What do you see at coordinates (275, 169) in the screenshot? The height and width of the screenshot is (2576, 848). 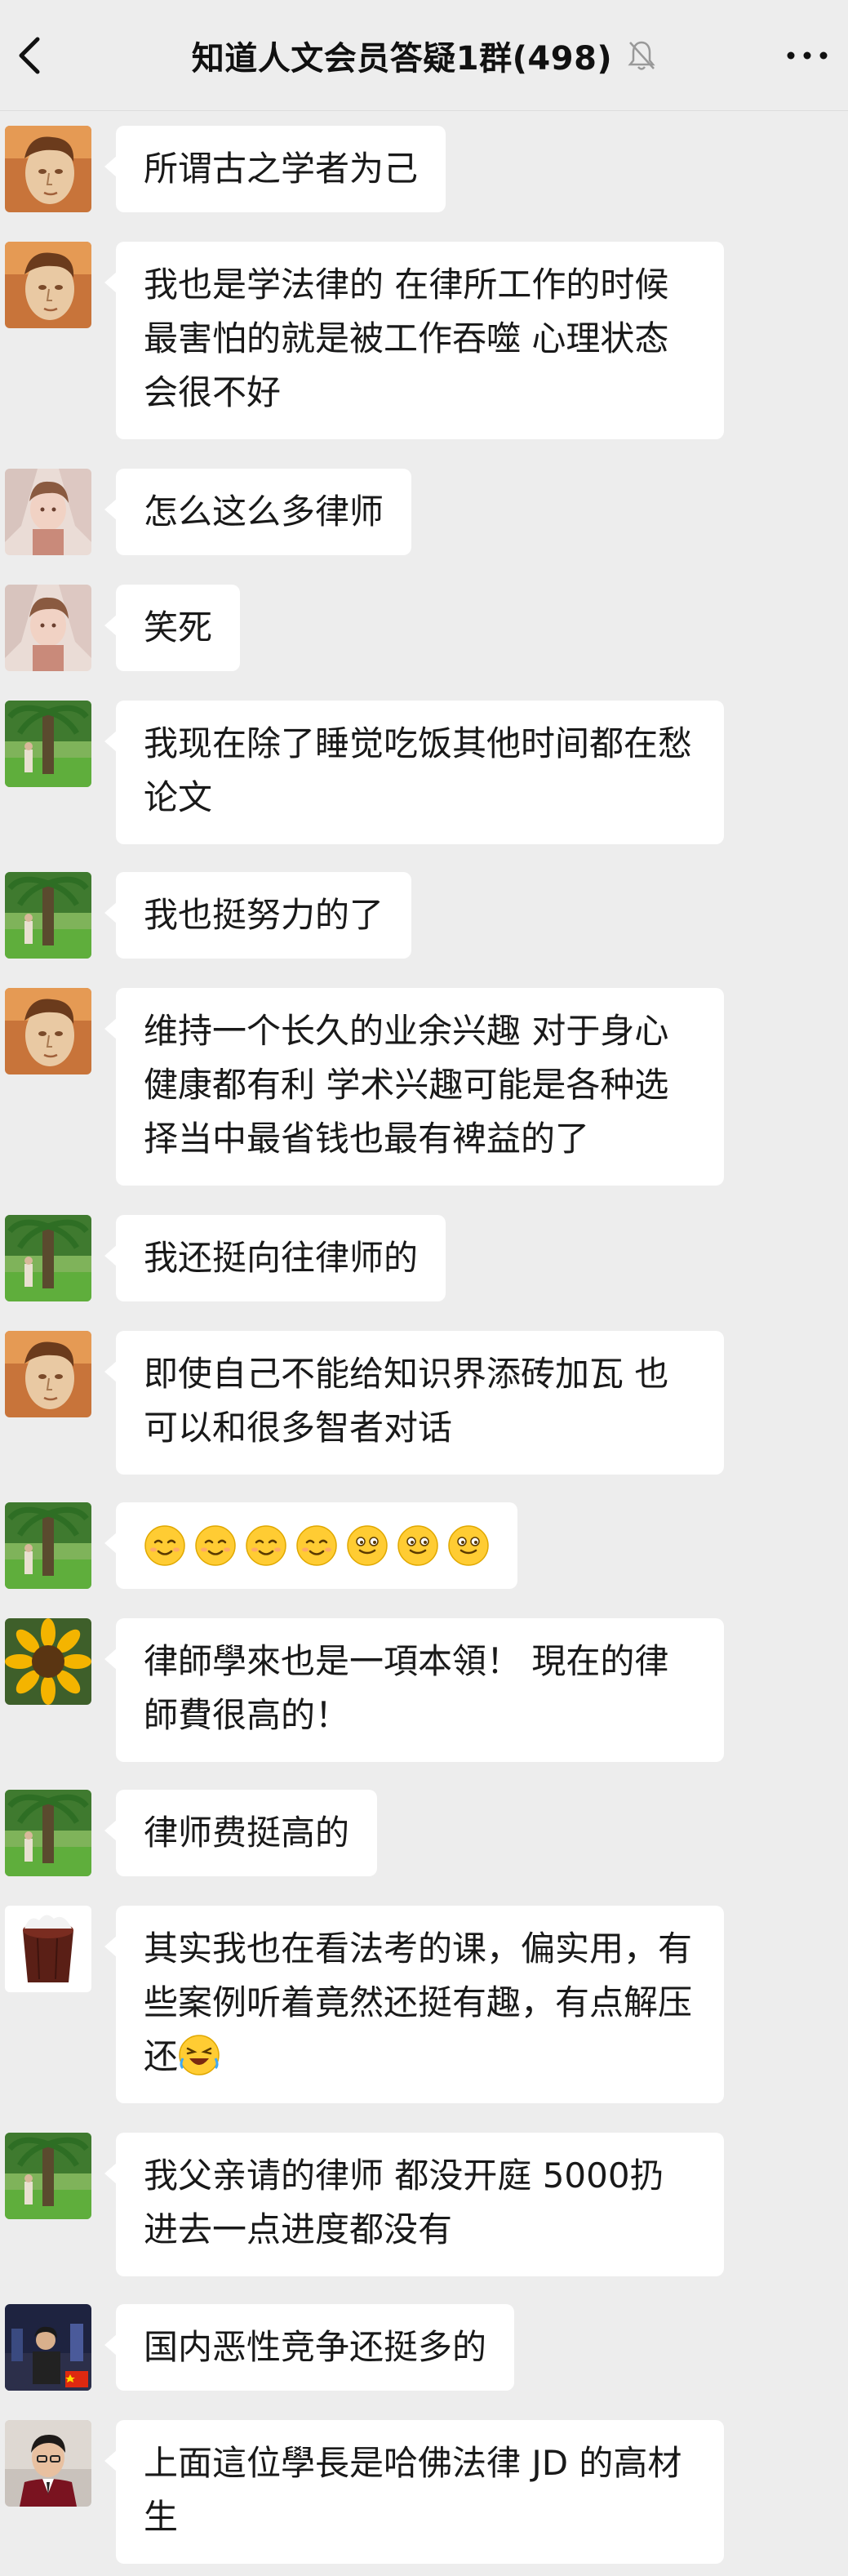 I see `message-bubble: 所谓古之学者为己` at bounding box center [275, 169].